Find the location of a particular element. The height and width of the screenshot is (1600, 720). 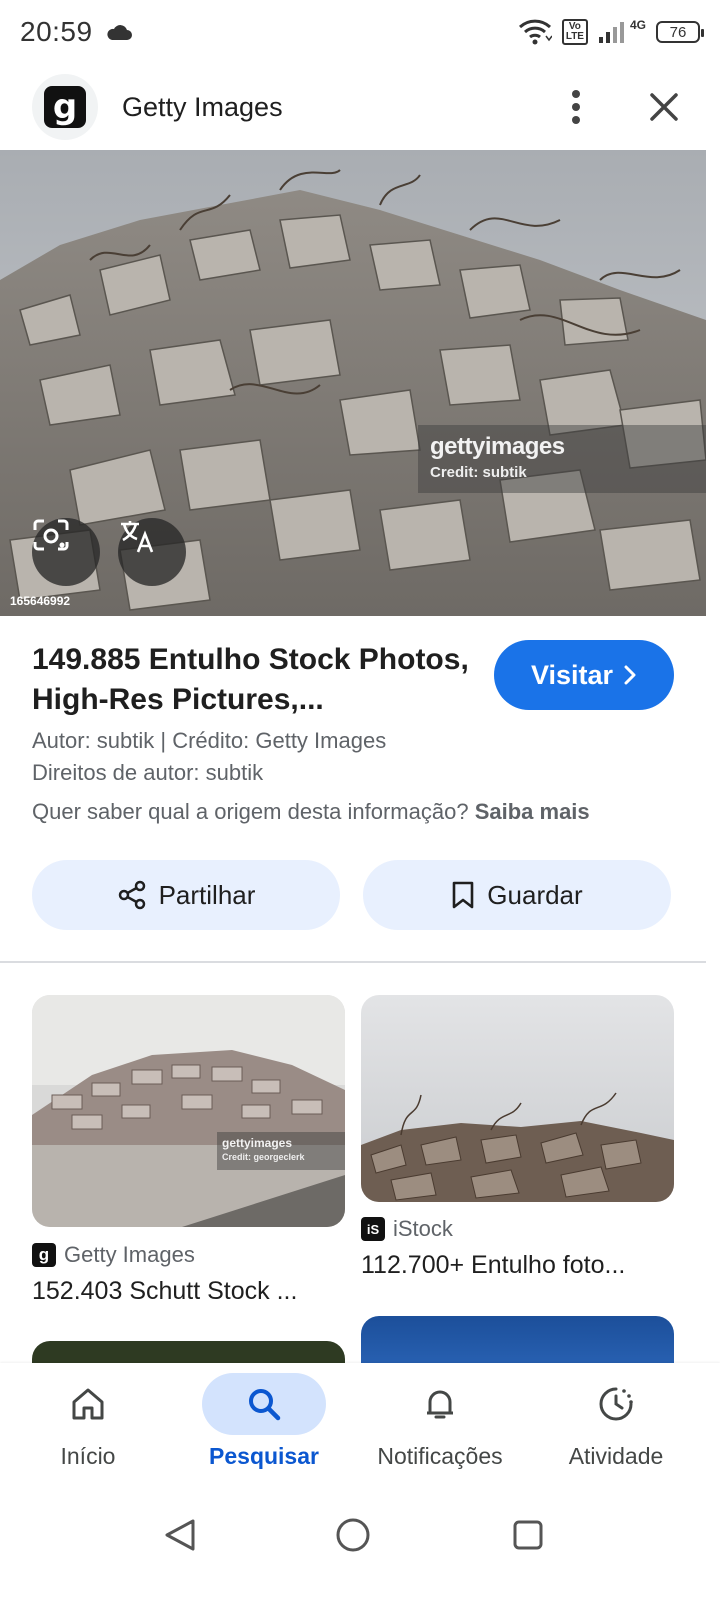

related-image-1: gettyimages Credit: georgeclerk is located at coordinates (188, 1111).